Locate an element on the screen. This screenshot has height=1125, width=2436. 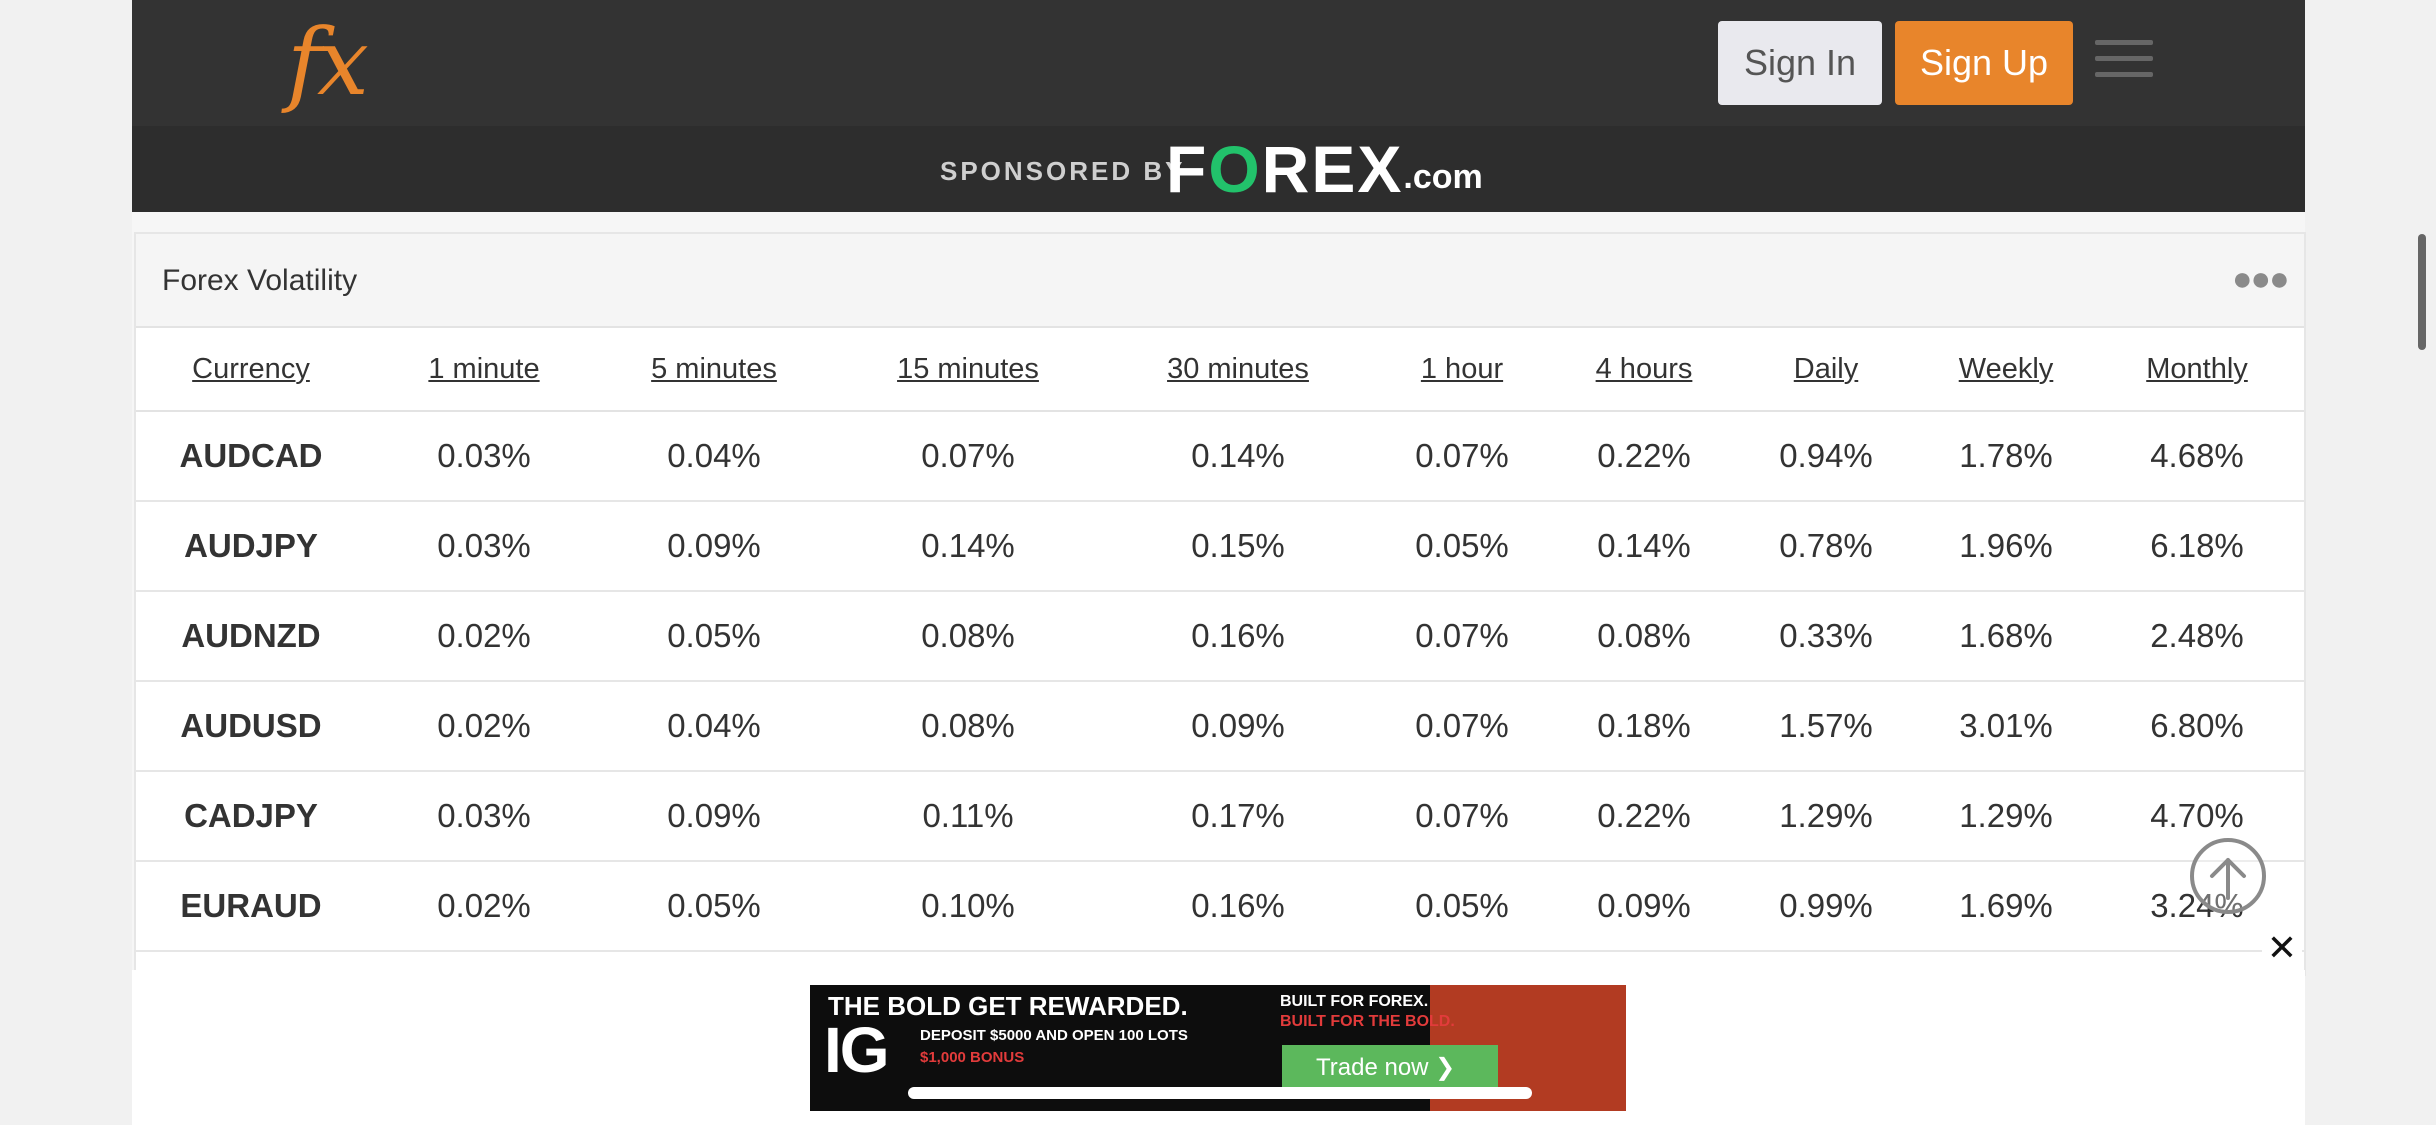
volatility-cell: 0.33% is located at coordinates (1826, 636).